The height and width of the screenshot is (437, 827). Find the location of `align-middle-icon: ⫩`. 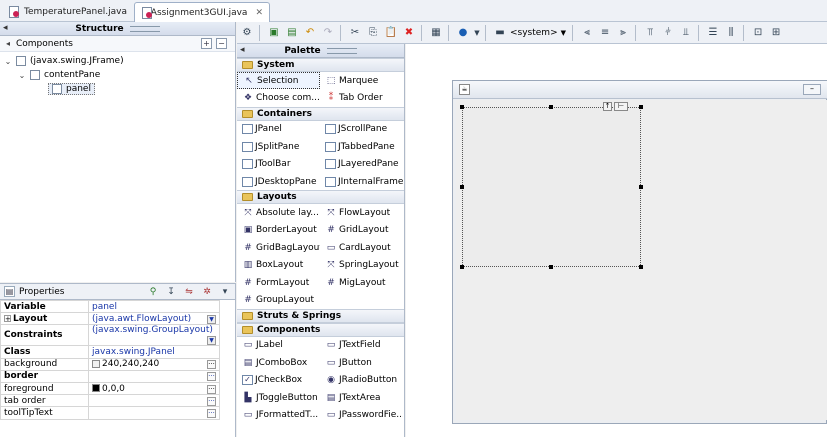

align-middle-icon: ⫩ is located at coordinates (668, 33).